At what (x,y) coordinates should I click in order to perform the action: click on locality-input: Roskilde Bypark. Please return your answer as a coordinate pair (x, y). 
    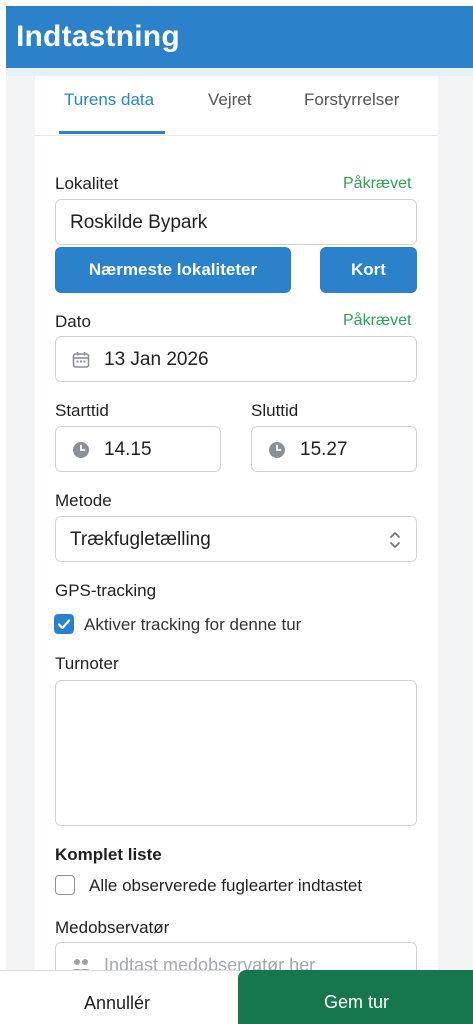
    Looking at the image, I should click on (236, 222).